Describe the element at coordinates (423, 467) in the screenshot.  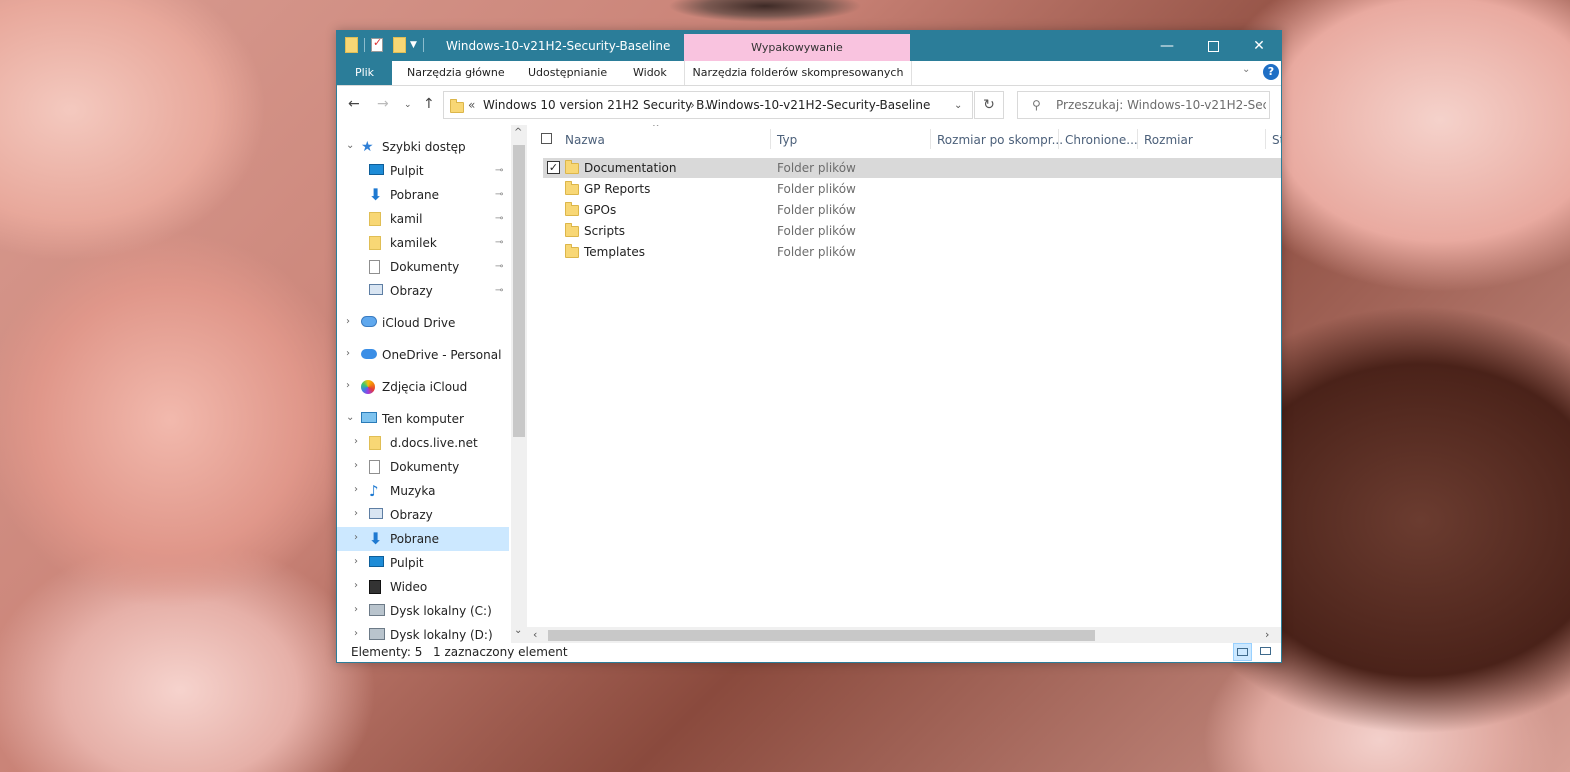
I see `sidebar-item: › Dokumenty` at that location.